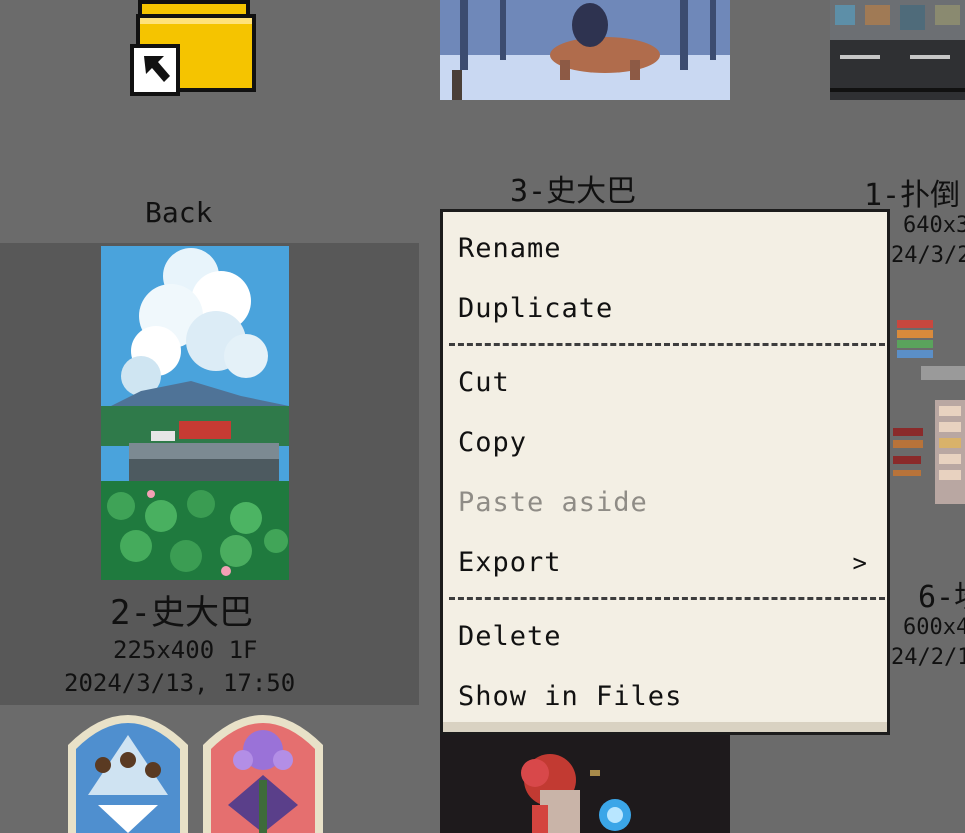 This screenshot has height=833, width=965. Describe the element at coordinates (195, 120) in the screenshot. I see `back-tile: Back` at that location.